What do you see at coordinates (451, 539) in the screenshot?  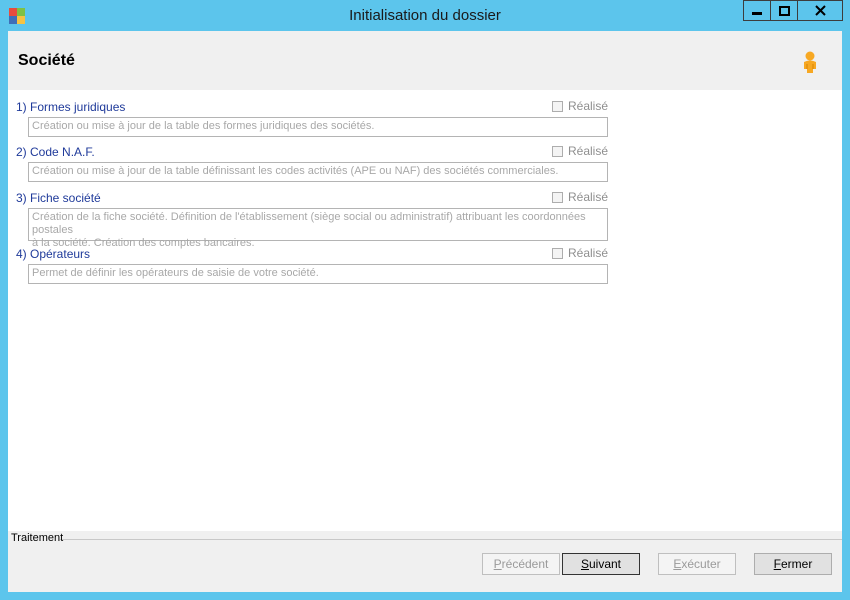 I see `group-divider` at bounding box center [451, 539].